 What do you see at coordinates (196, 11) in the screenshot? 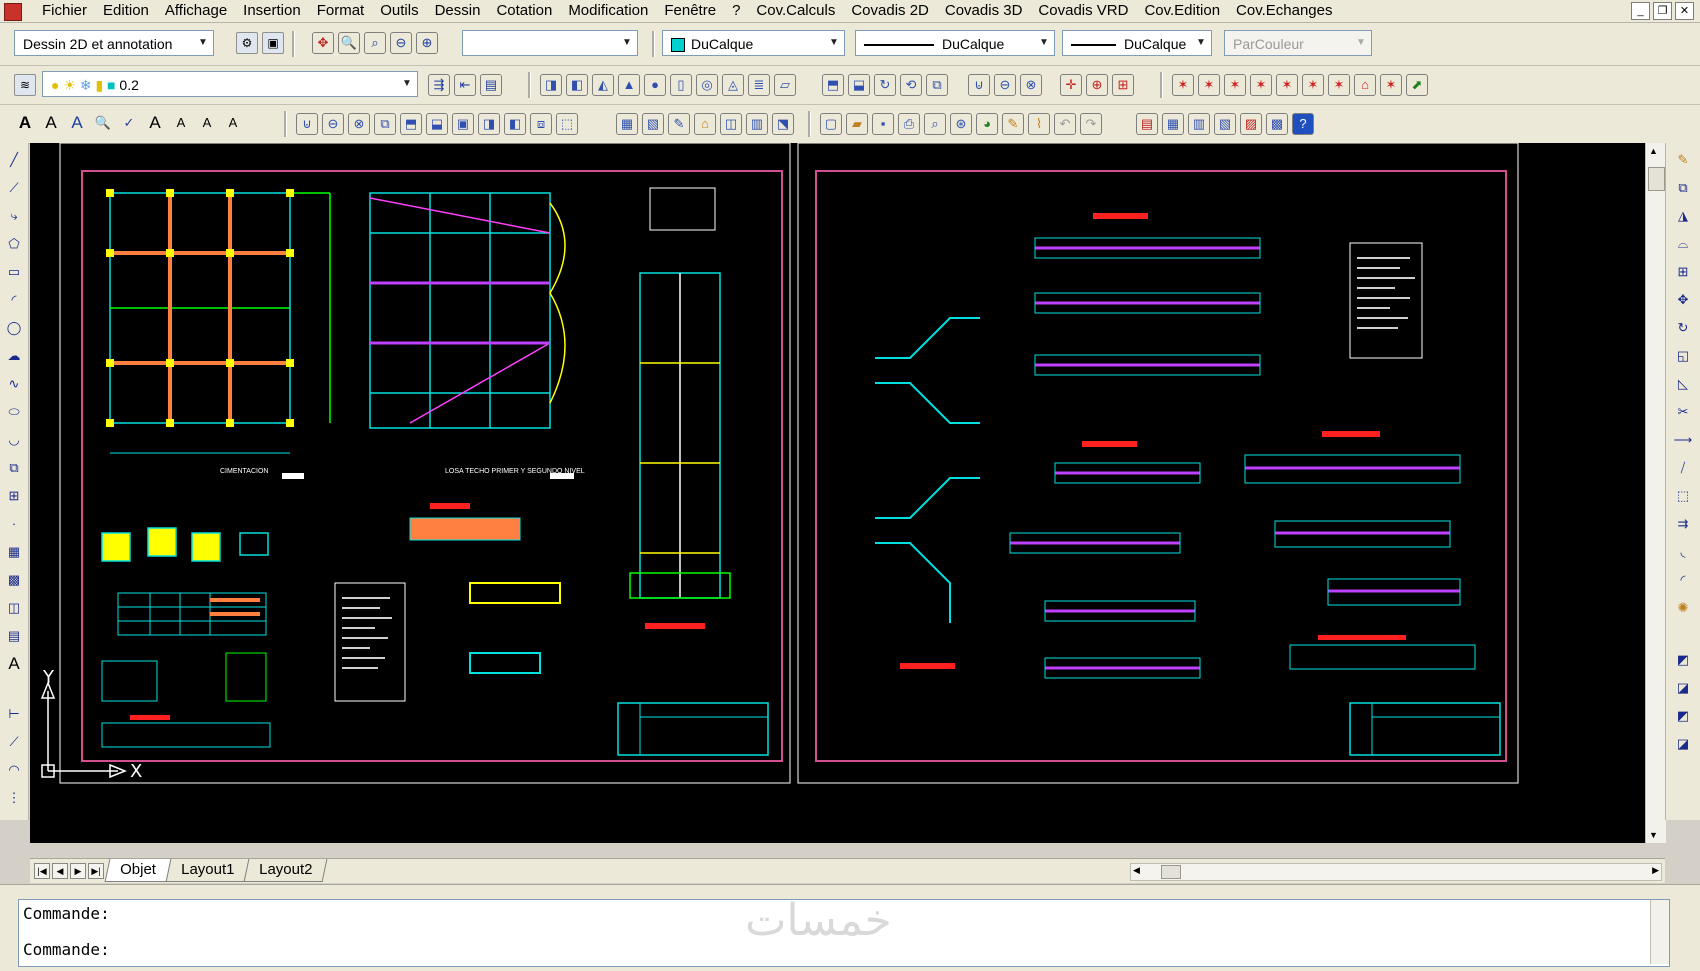
I see `menu-affichage: Affichage` at bounding box center [196, 11].